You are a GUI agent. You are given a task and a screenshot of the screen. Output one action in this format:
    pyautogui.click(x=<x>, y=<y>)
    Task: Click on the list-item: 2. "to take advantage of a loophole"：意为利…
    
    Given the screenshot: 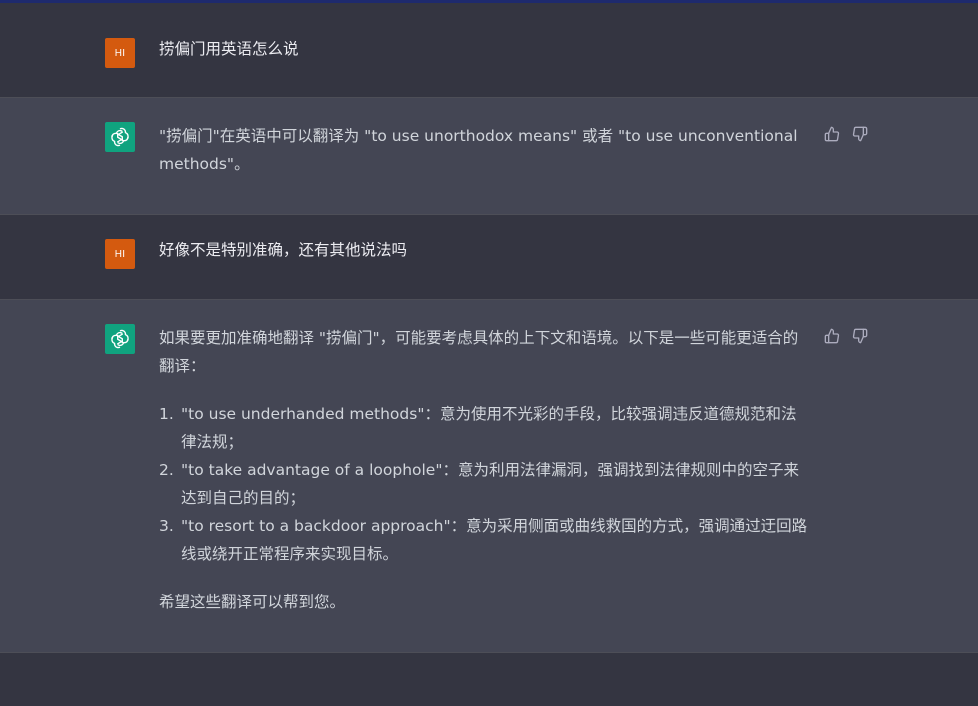 What is the action you would take?
    pyautogui.click(x=485, y=484)
    